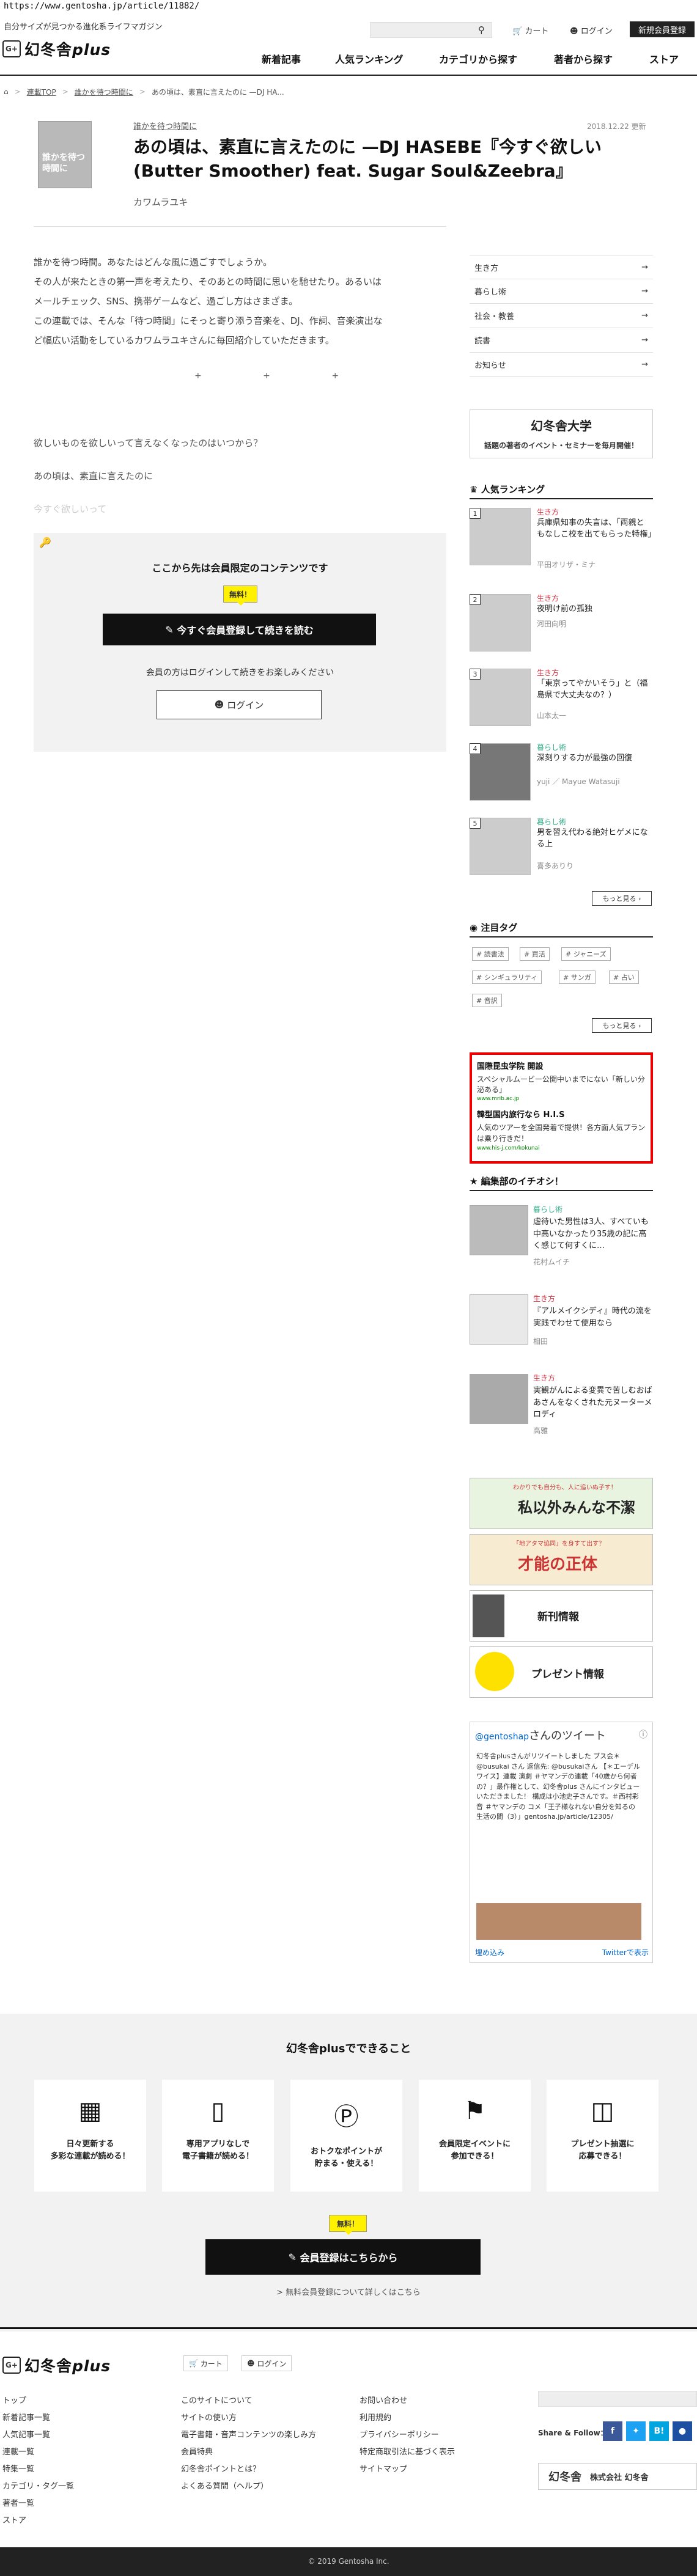 The image size is (697, 2576). Describe the element at coordinates (552, 747) in the screenshot. I see `ranking-category: 暮らし術` at that location.